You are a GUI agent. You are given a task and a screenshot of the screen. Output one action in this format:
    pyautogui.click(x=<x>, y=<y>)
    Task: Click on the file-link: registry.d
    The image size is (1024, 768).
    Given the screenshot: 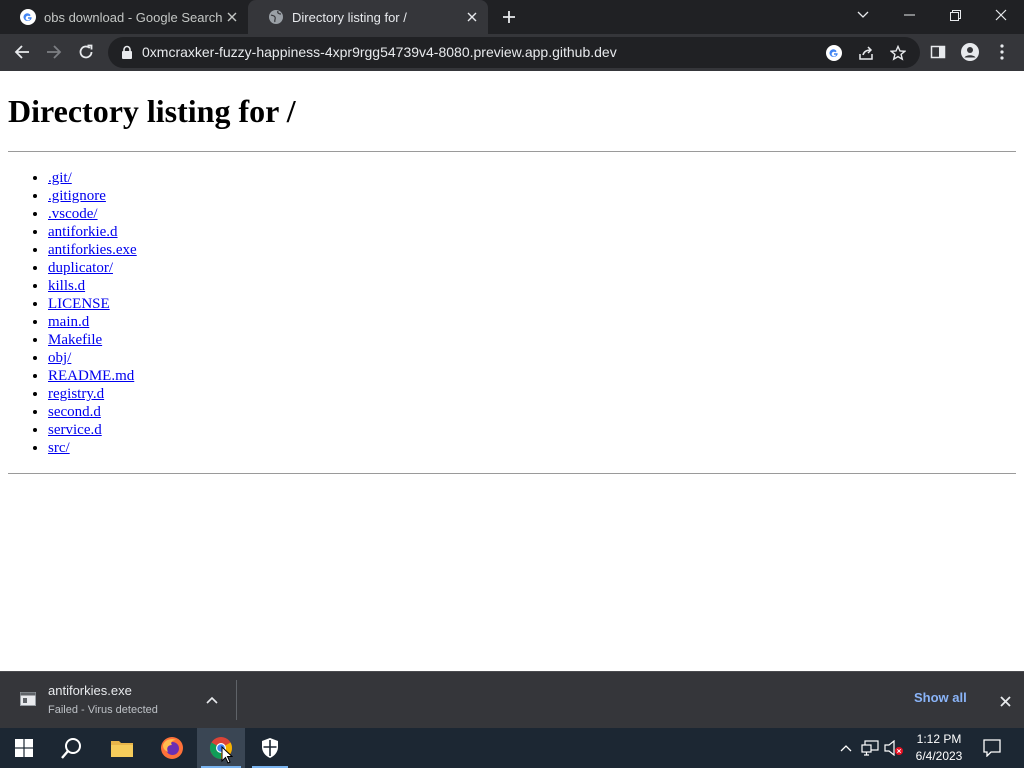 What is the action you would take?
    pyautogui.click(x=76, y=394)
    